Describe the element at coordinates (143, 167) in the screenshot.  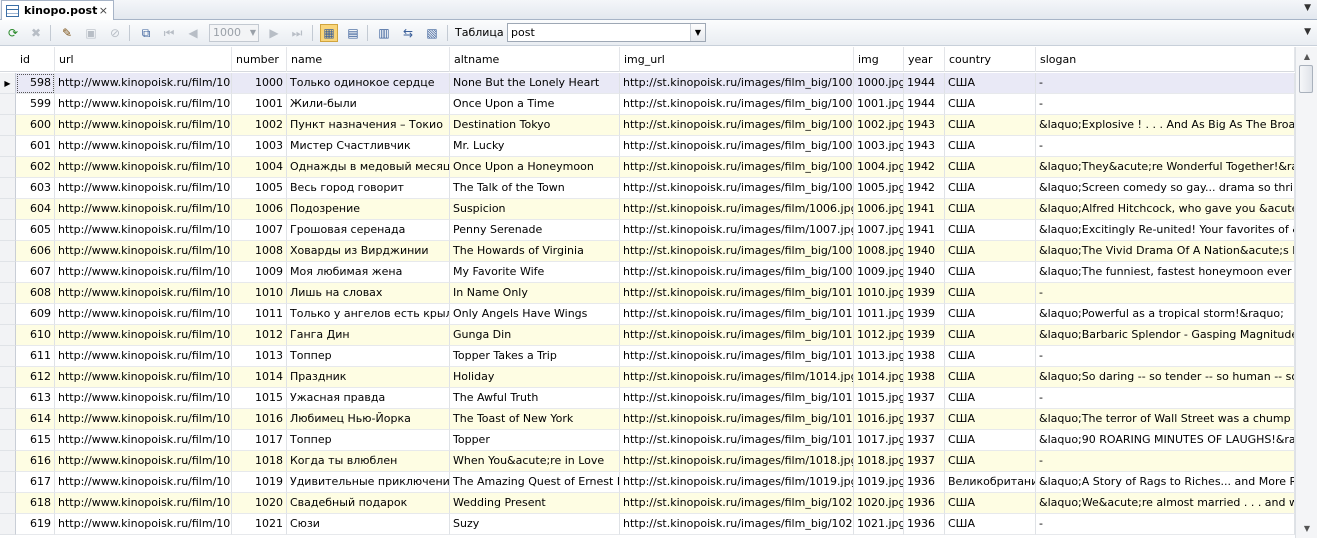
I see `cell-url: http://www.kinopoisk.ru/film/1004/` at that location.